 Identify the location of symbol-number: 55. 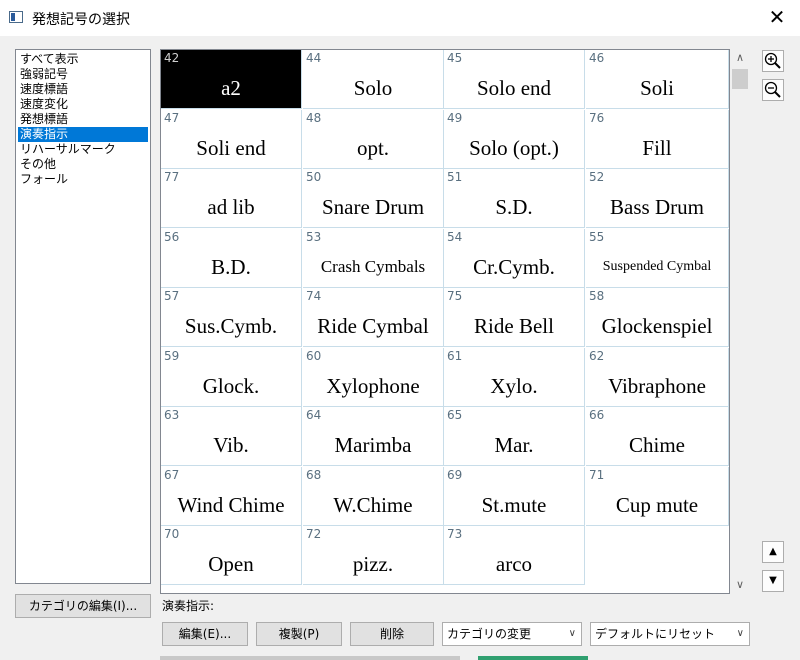
(597, 237).